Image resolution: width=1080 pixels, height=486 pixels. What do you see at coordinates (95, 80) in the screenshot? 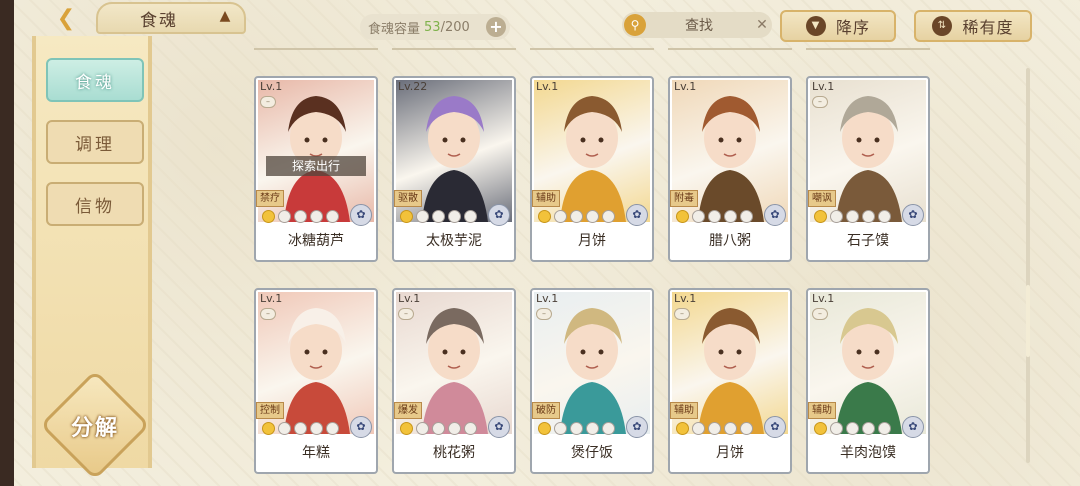
I see `sidebar-item-food-souls: 食魂` at bounding box center [95, 80].